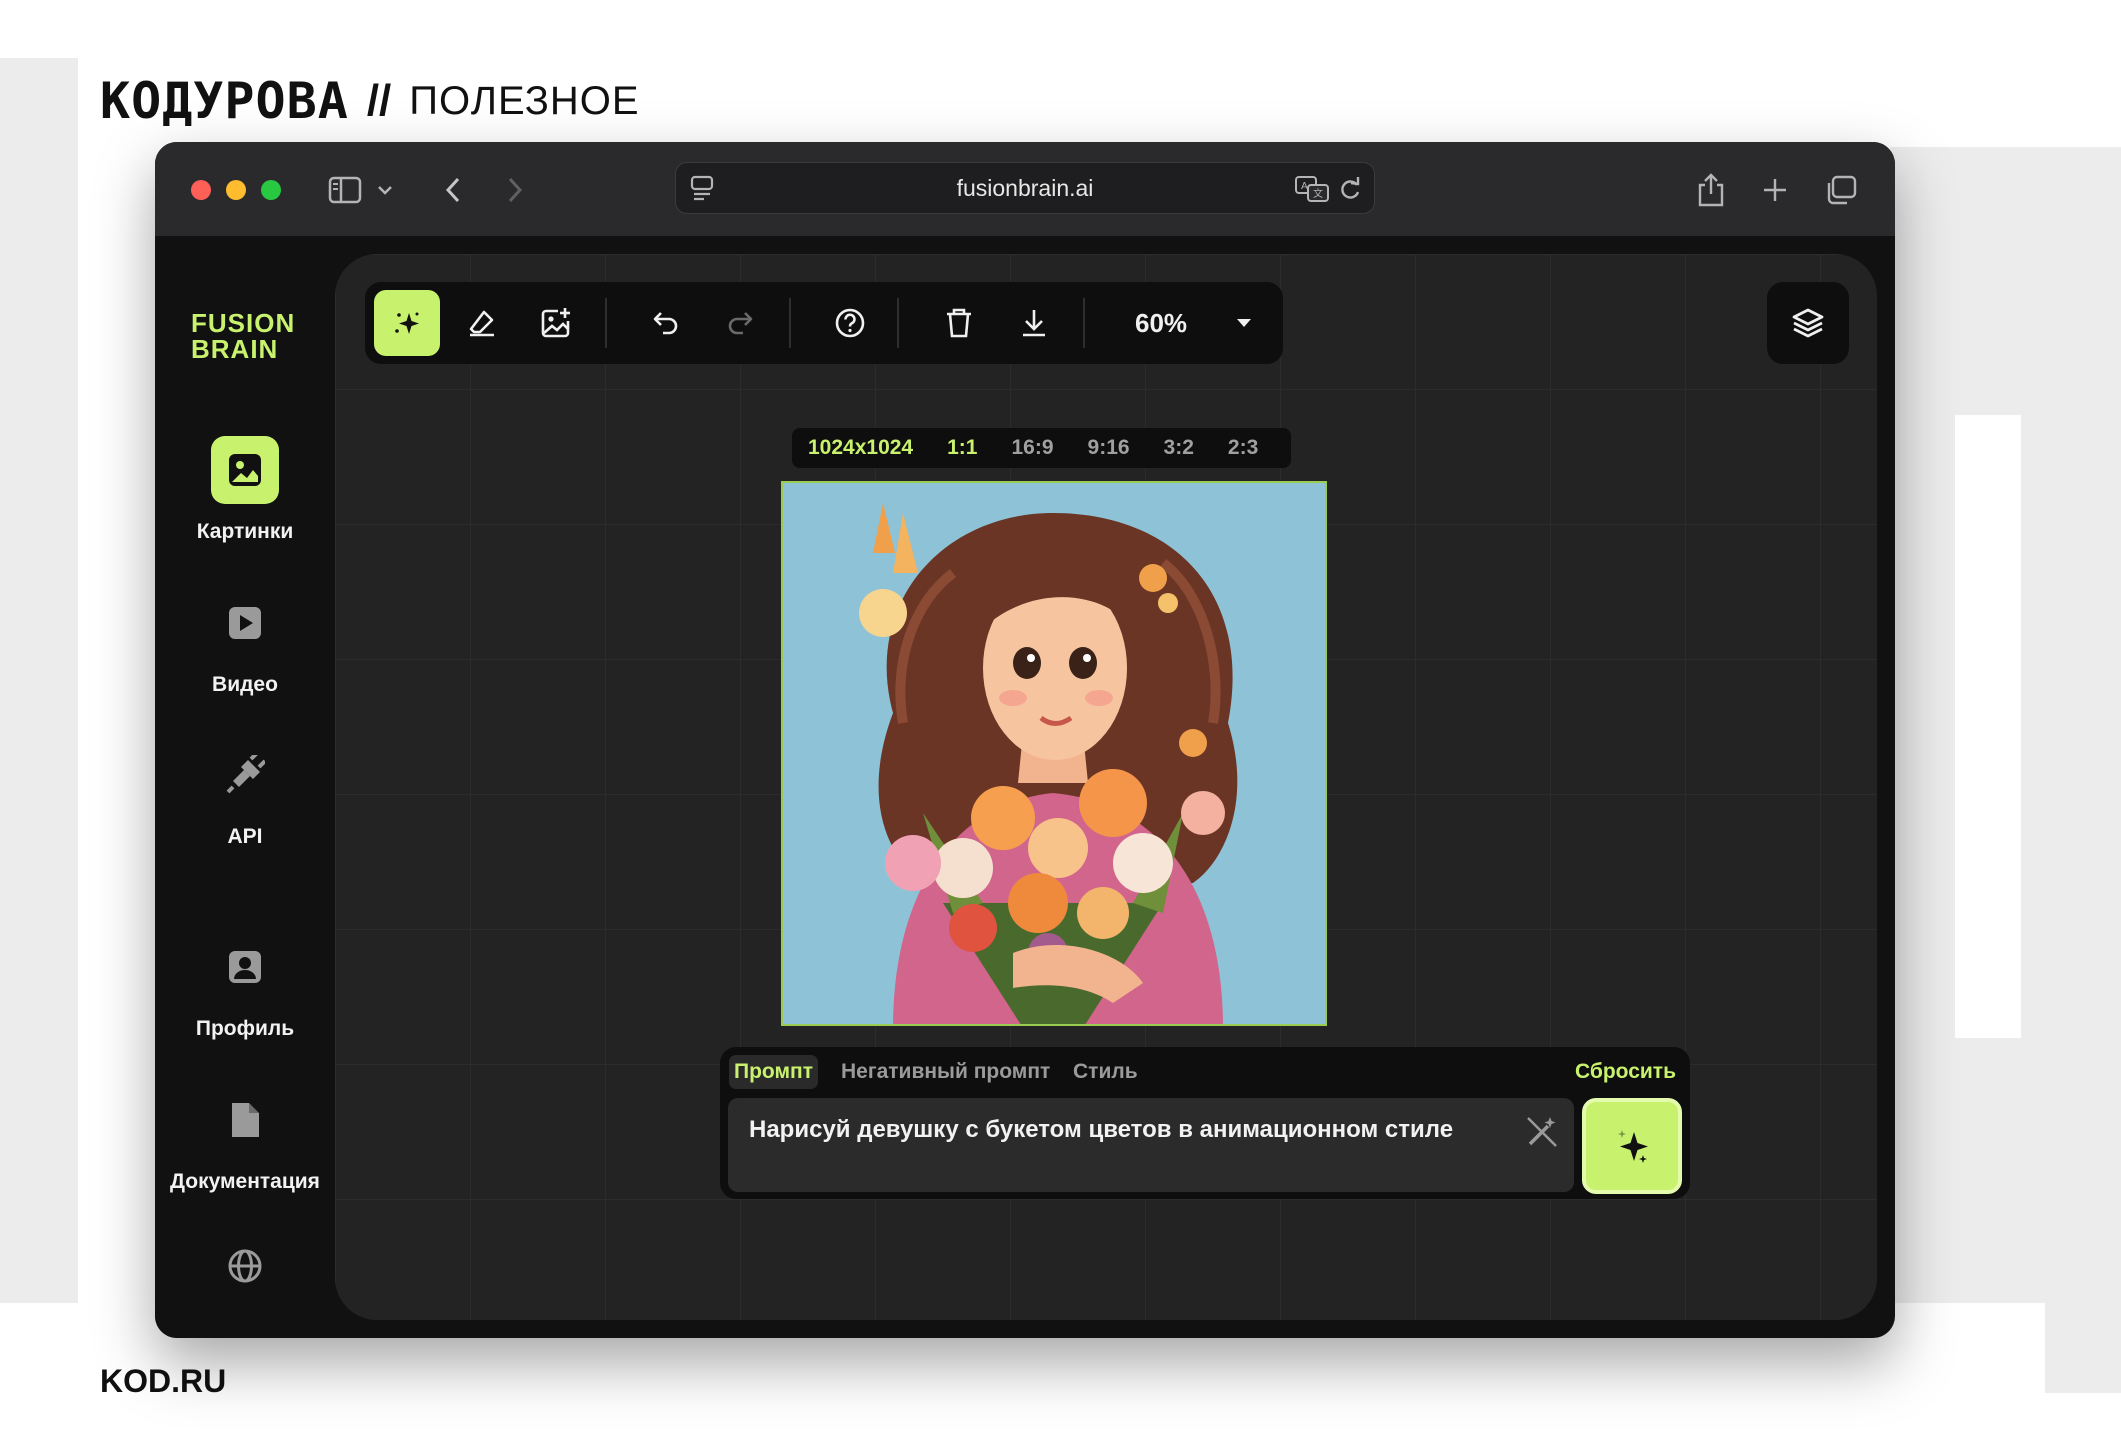  What do you see at coordinates (453, 190) in the screenshot?
I see `back-icon` at bounding box center [453, 190].